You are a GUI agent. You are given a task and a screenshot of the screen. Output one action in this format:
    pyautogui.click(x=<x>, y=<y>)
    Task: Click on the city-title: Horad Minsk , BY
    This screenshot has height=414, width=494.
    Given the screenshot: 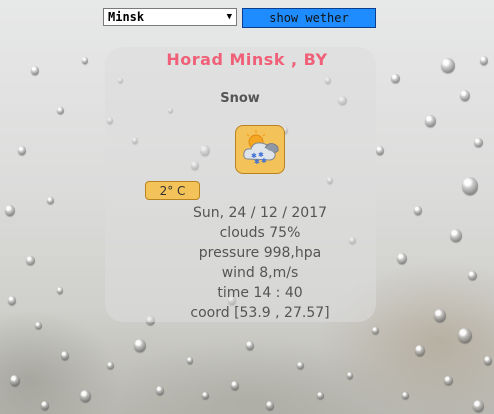 What is the action you would take?
    pyautogui.click(x=247, y=59)
    